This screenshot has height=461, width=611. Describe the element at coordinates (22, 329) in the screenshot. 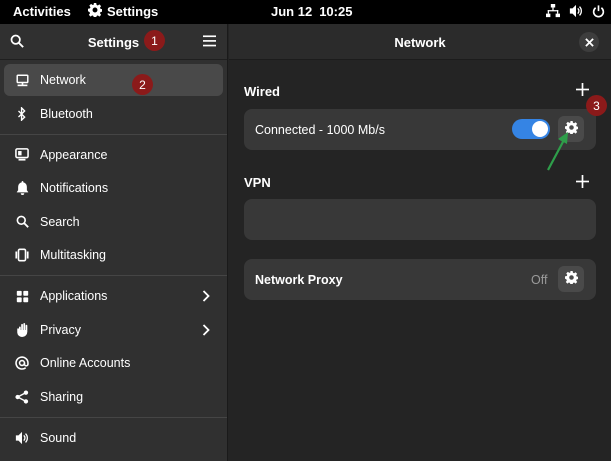

I see `privacy-hand-icon` at that location.